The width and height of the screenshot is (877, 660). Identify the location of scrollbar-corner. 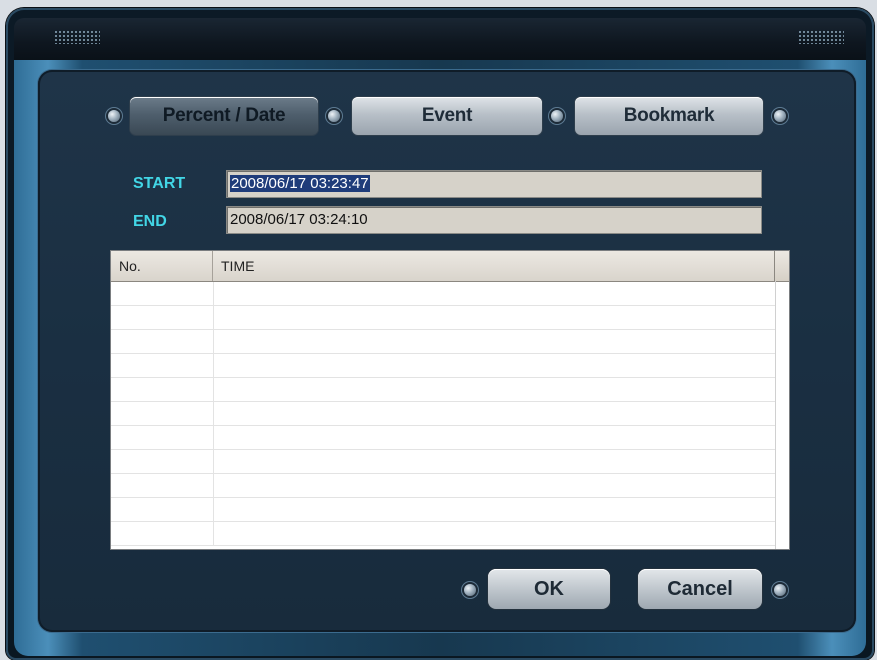
(781, 266).